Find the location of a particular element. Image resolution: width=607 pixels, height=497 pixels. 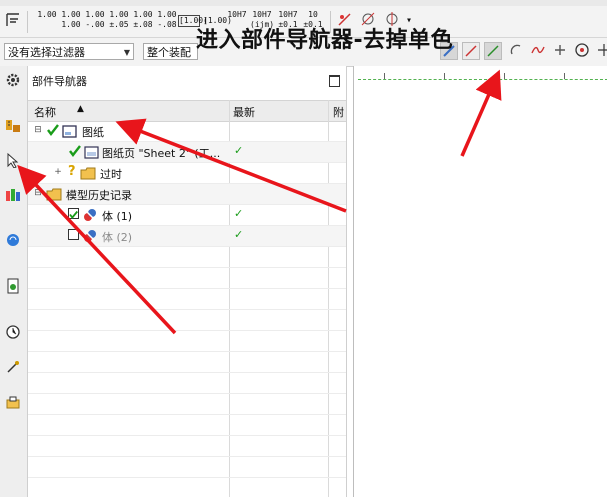

sort-ascending-icon: ▲ is located at coordinates (80, 109).